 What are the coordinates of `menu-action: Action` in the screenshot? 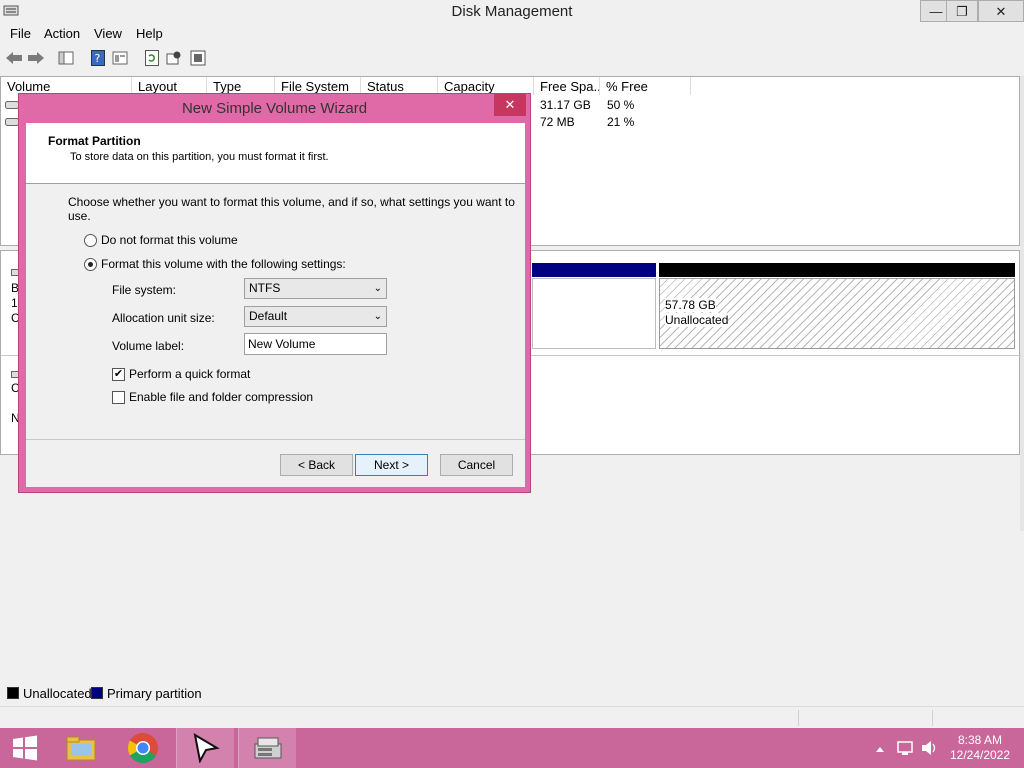 It's located at (62, 33).